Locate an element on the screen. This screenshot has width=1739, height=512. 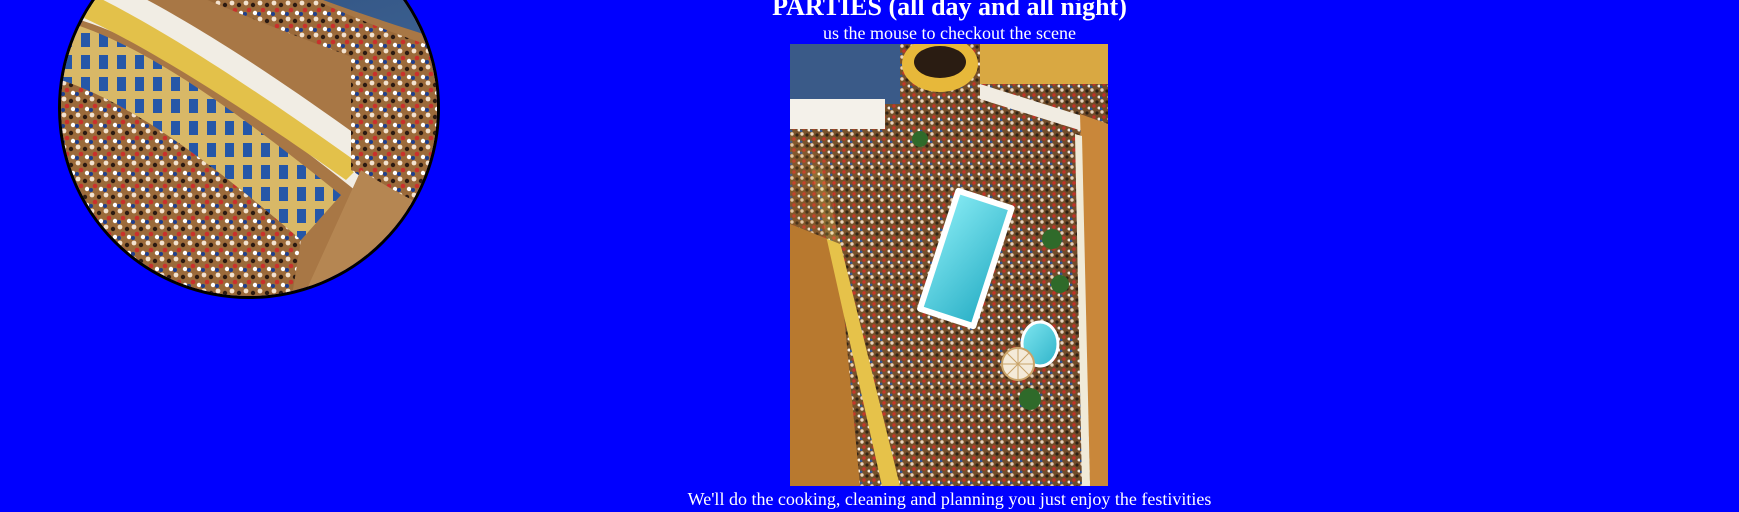
magnified-deck-image is located at coordinates (249, 148).